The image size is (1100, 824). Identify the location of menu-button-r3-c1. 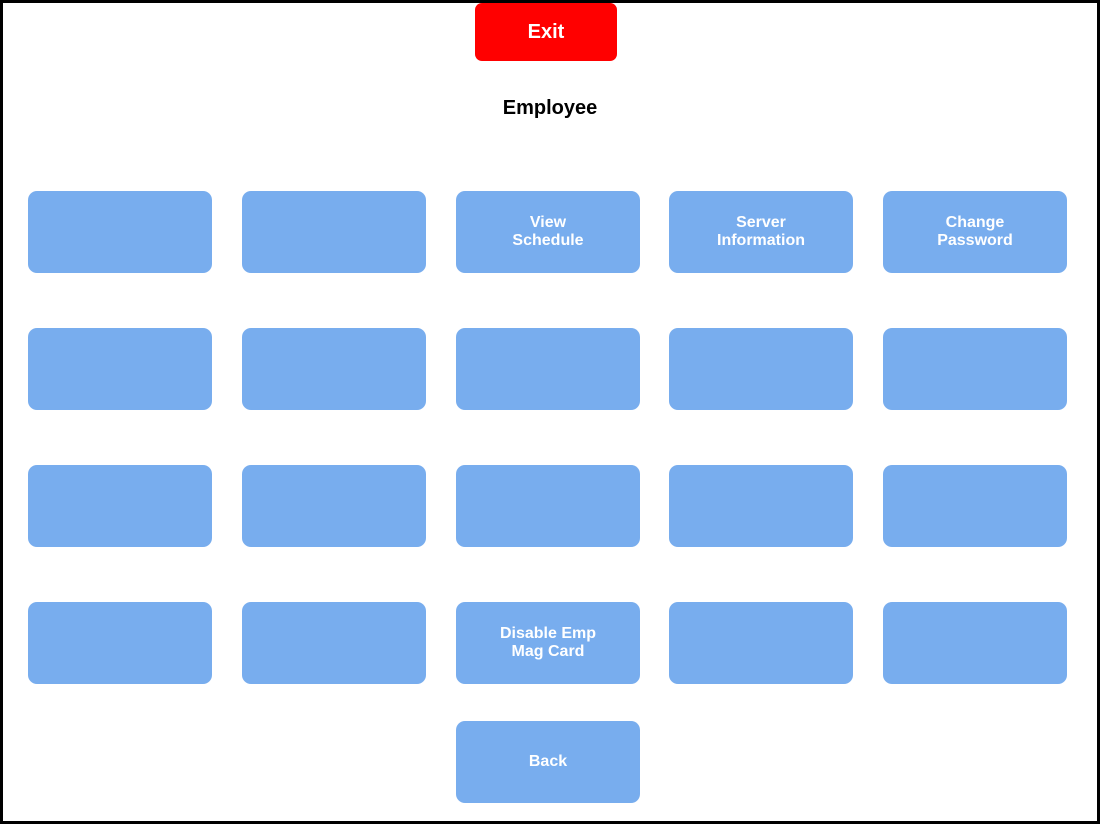
(120, 506).